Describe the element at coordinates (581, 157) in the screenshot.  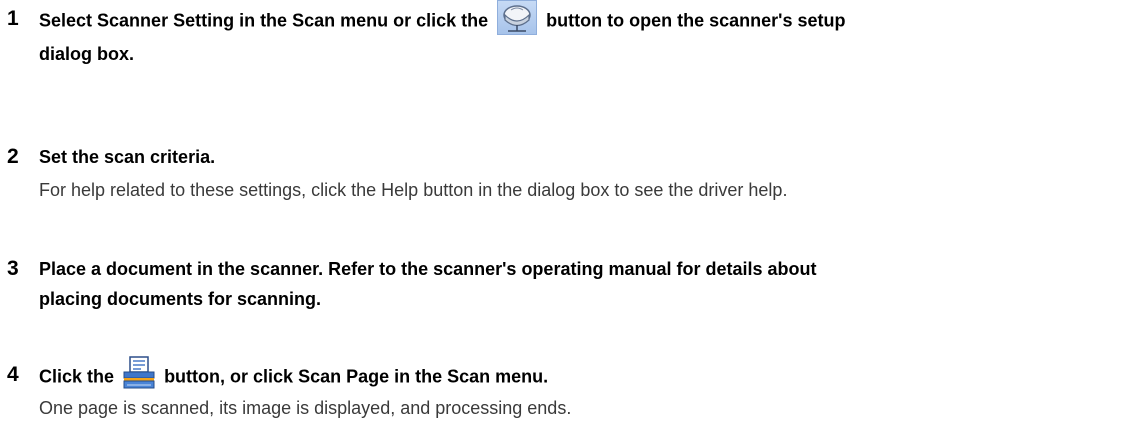
I see `step-title: Set the scan criteria.` at that location.